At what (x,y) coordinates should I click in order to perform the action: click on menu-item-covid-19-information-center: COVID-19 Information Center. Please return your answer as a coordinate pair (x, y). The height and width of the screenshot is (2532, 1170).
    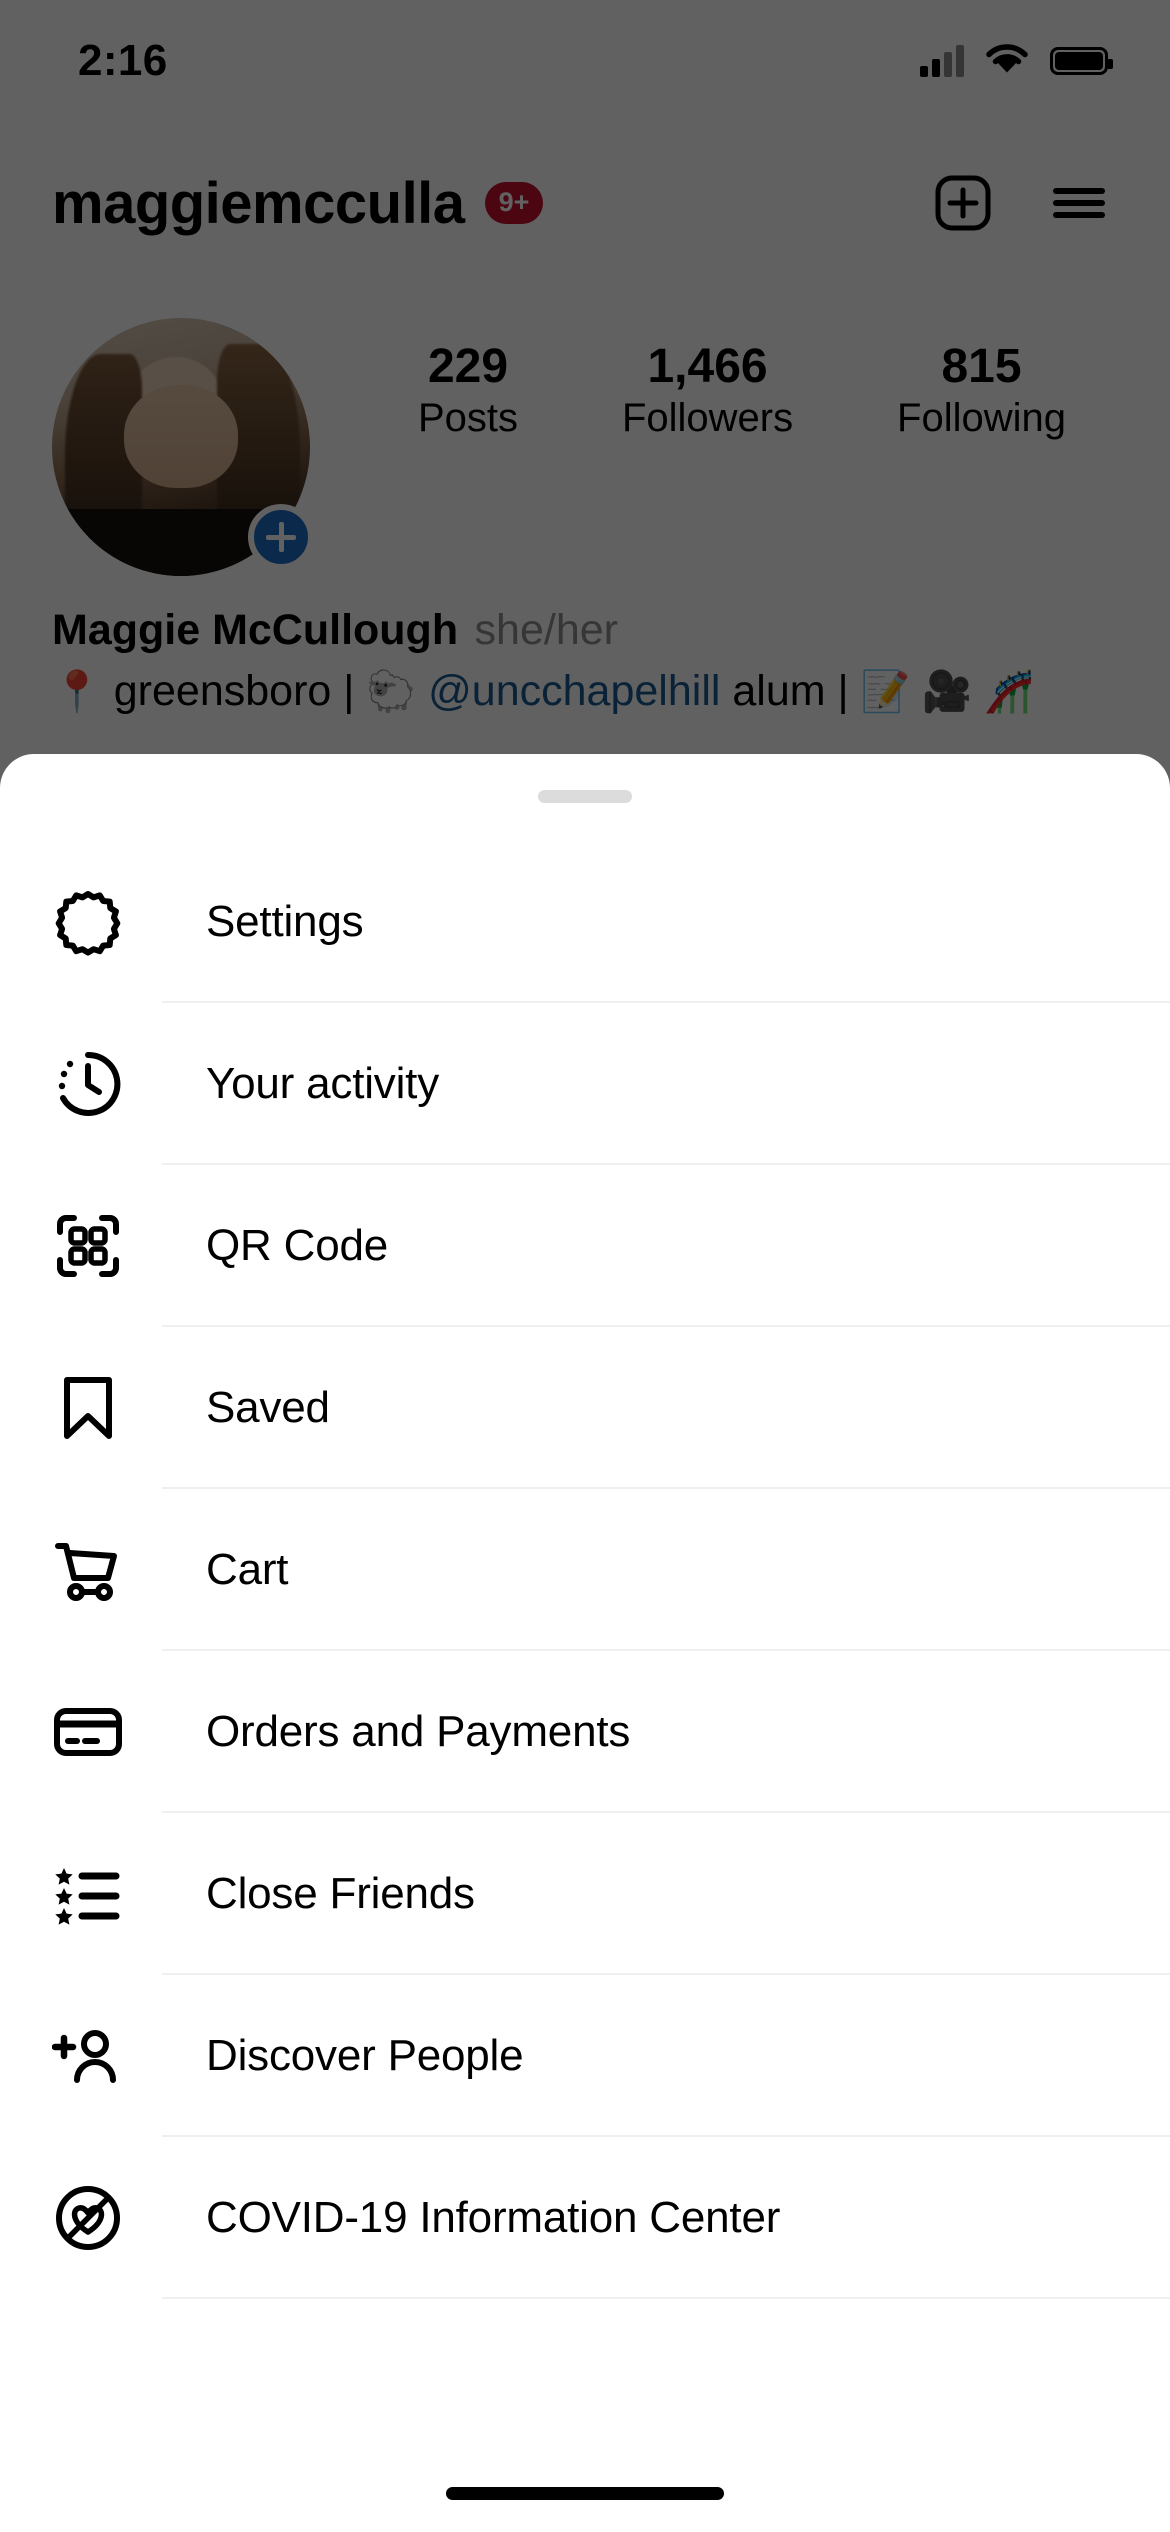
    Looking at the image, I should click on (585, 2218).